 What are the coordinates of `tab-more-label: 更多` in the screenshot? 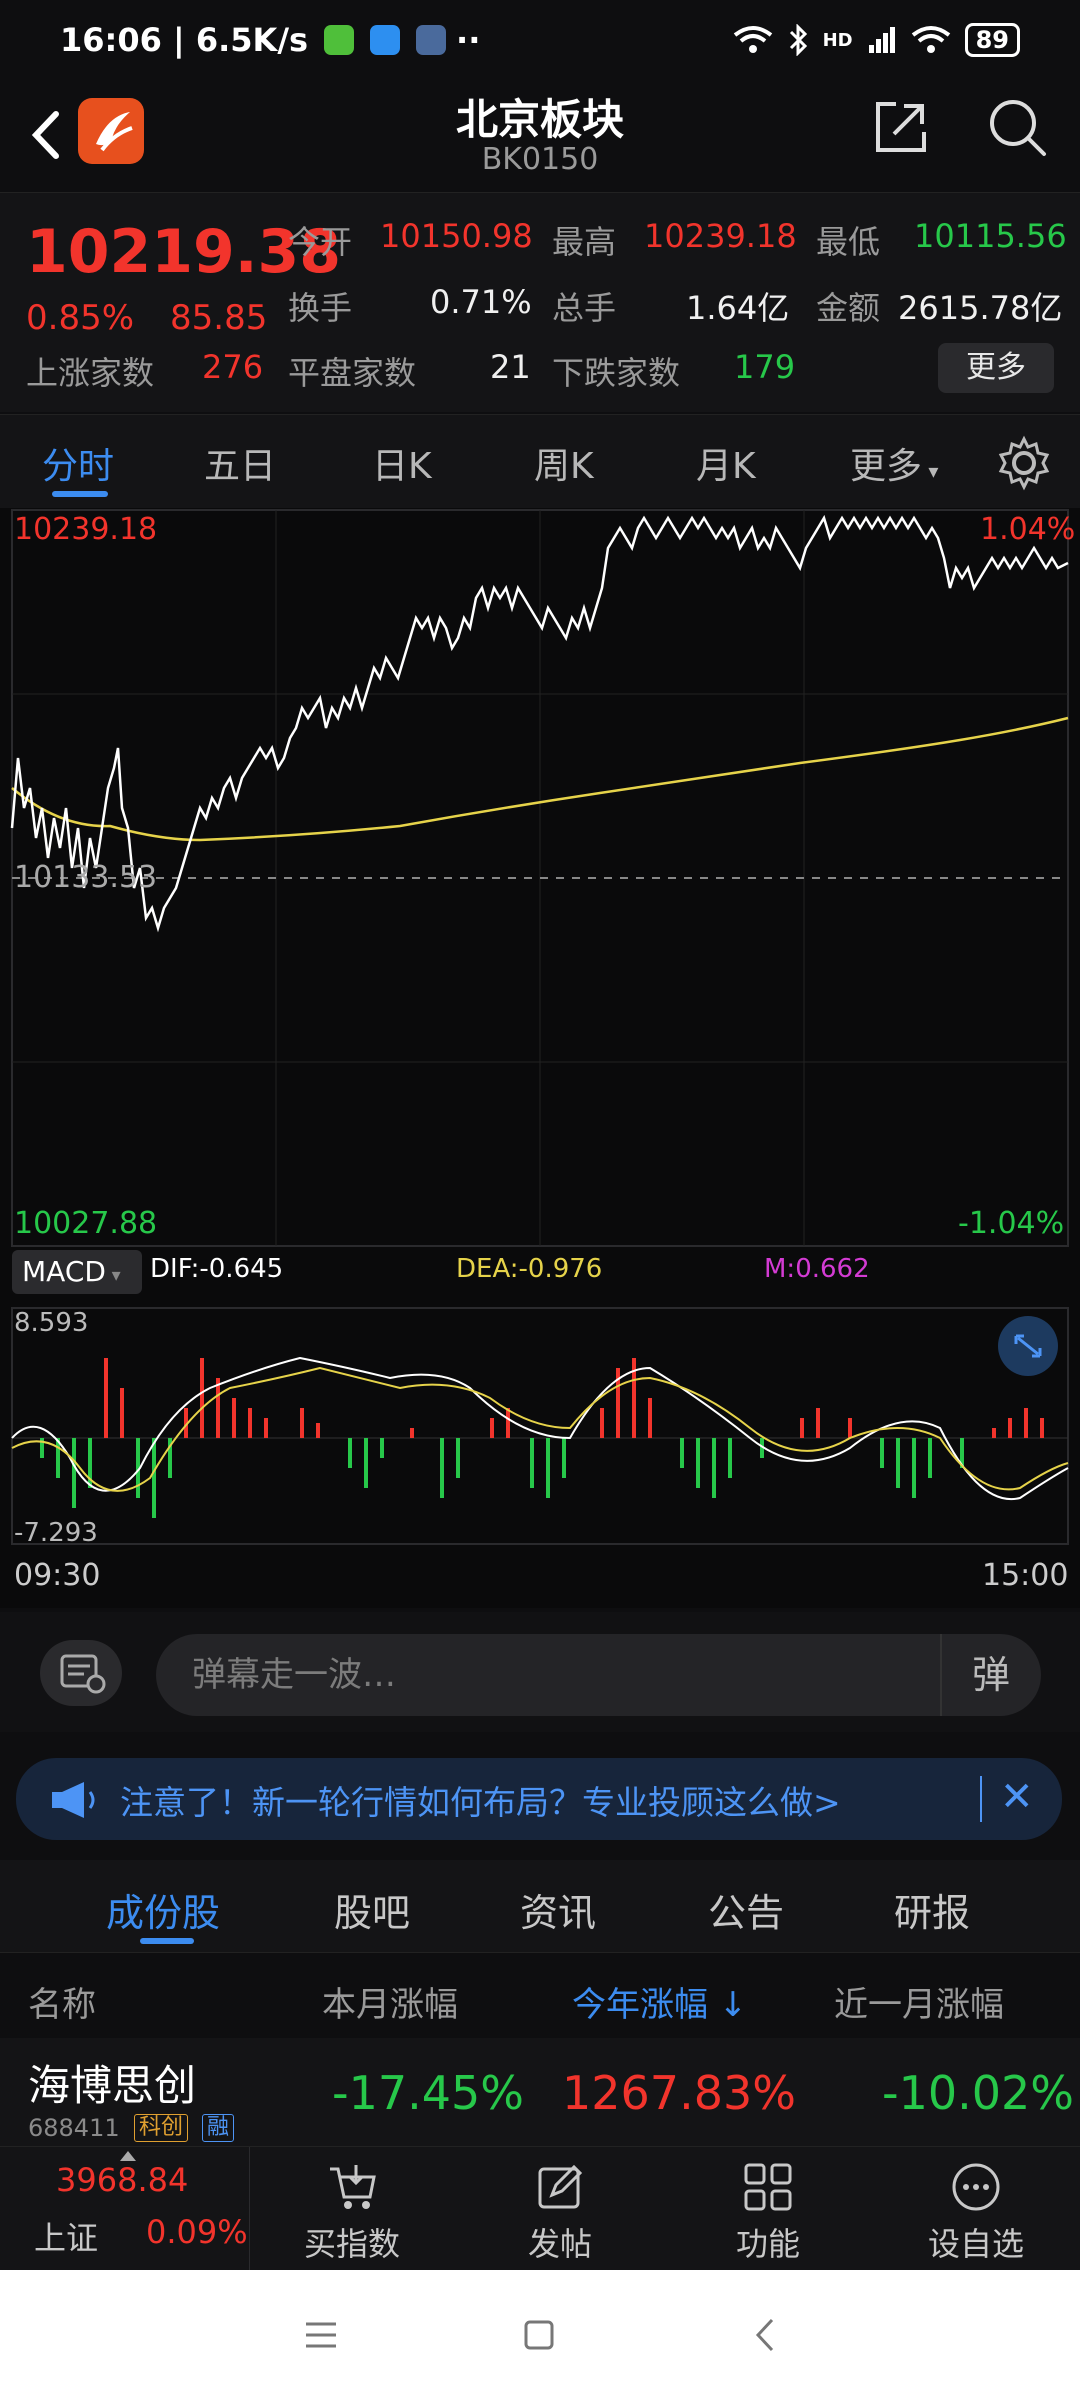 It's located at (886, 466).